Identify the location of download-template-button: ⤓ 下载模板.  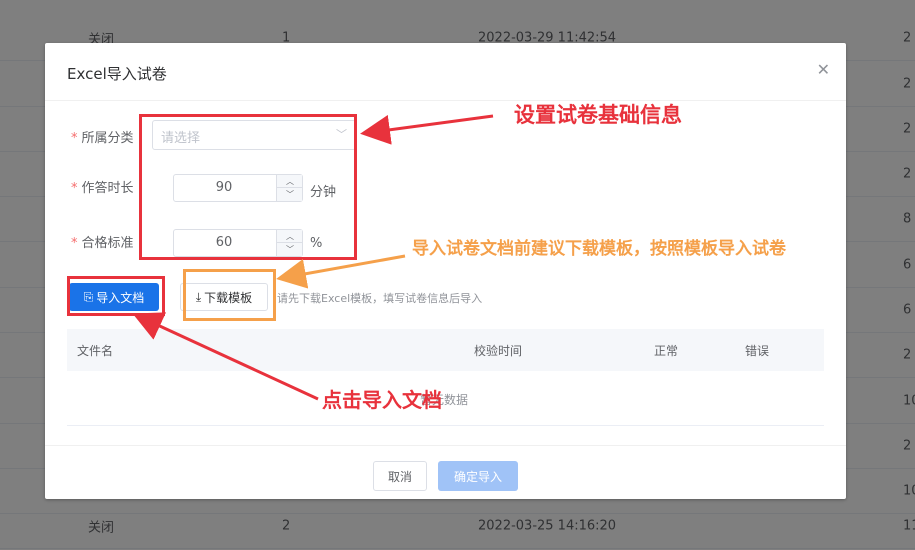
(224, 297).